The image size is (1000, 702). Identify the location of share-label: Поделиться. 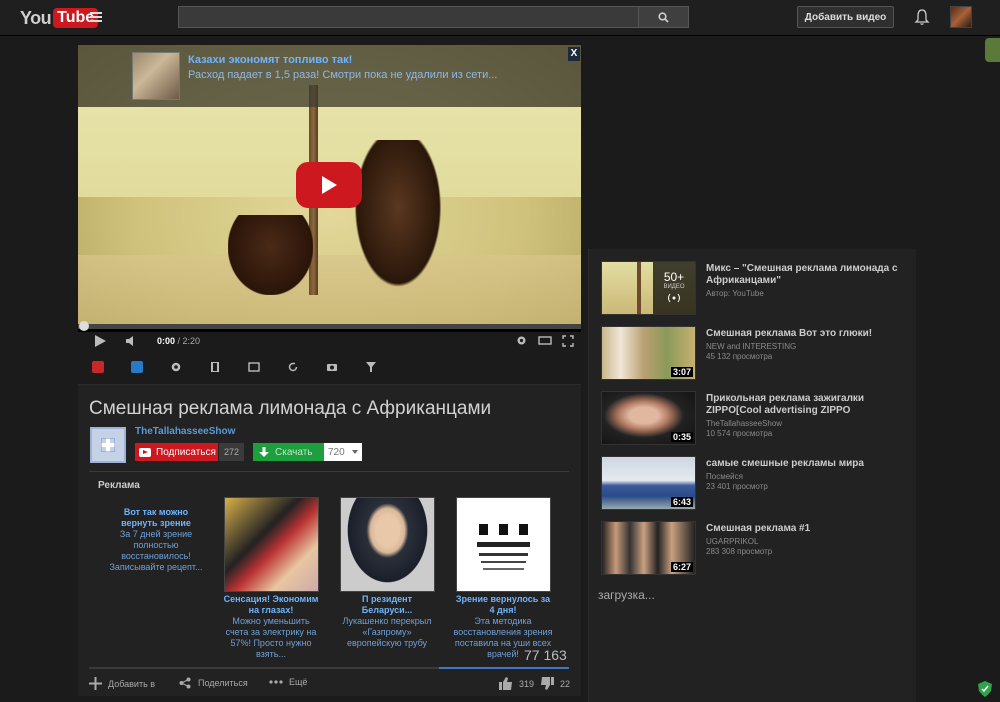
(223, 683).